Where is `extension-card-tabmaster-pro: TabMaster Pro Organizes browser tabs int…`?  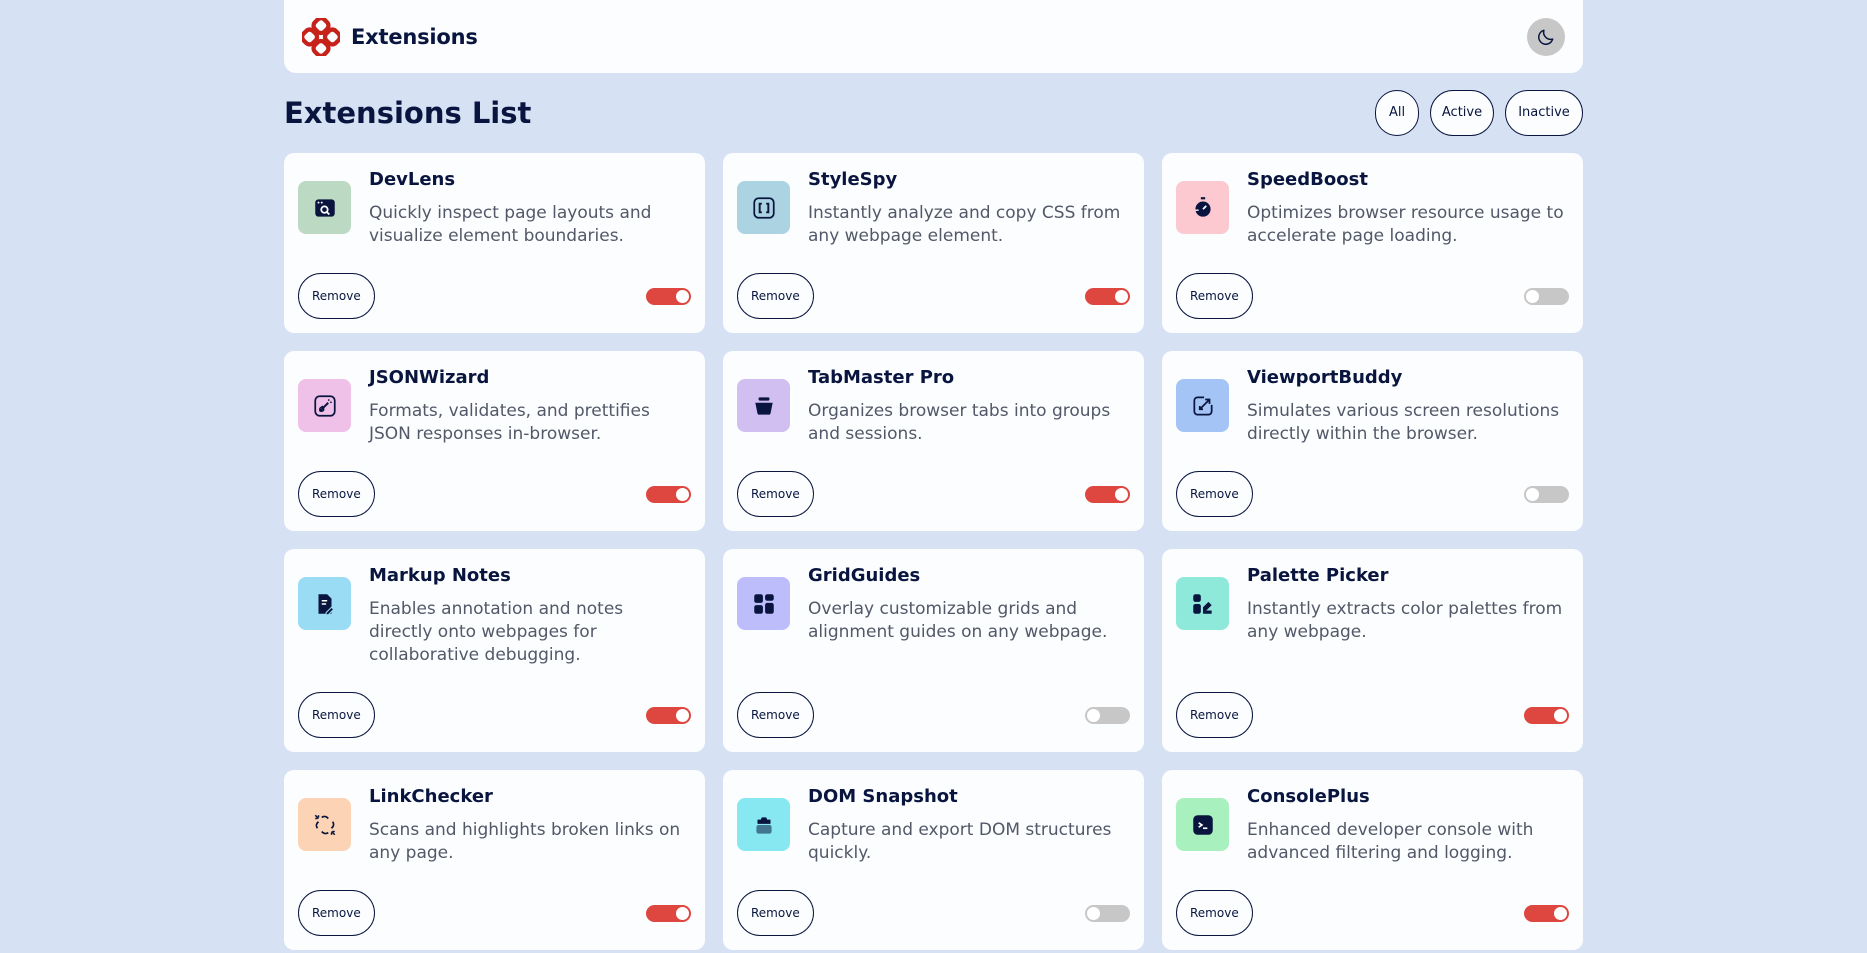
extension-card-tabmaster-pro: TabMaster Pro Organizes browser tabs int… is located at coordinates (933, 441).